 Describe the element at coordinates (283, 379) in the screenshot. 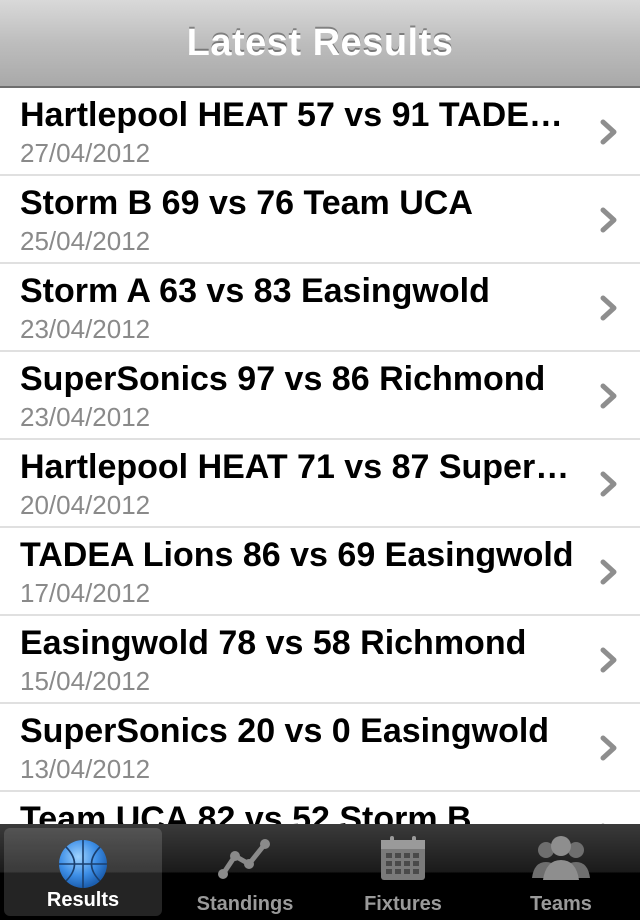

I see `match-title: SuperSonics 97 vs 86 Richmond` at that location.